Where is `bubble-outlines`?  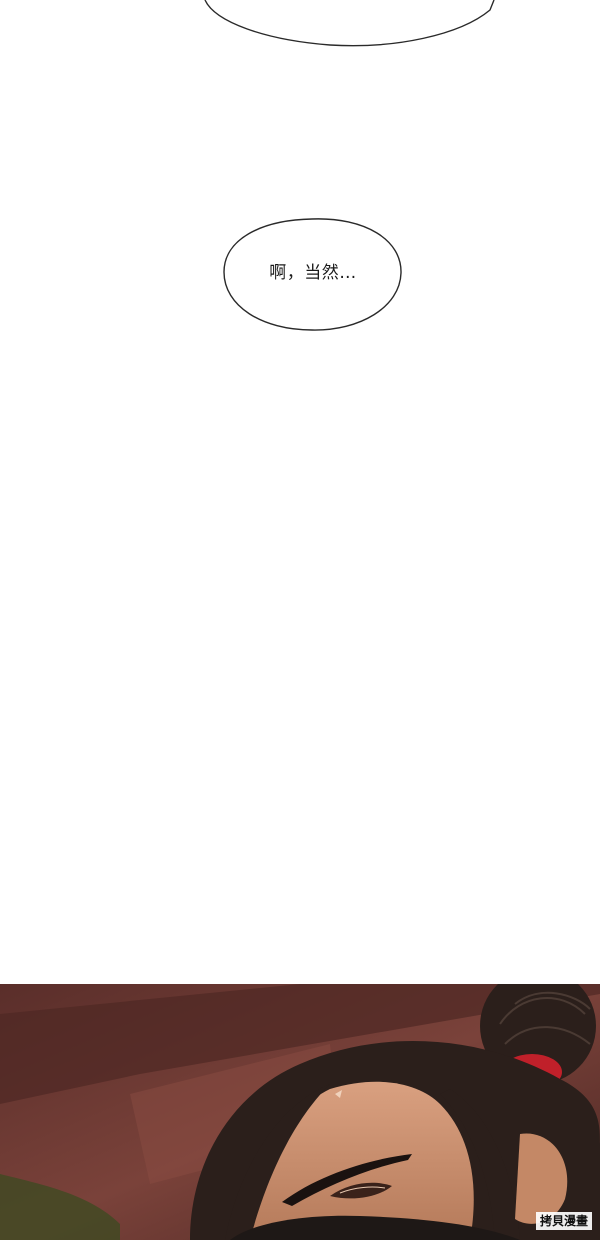
bubble-outlines is located at coordinates (349, 165).